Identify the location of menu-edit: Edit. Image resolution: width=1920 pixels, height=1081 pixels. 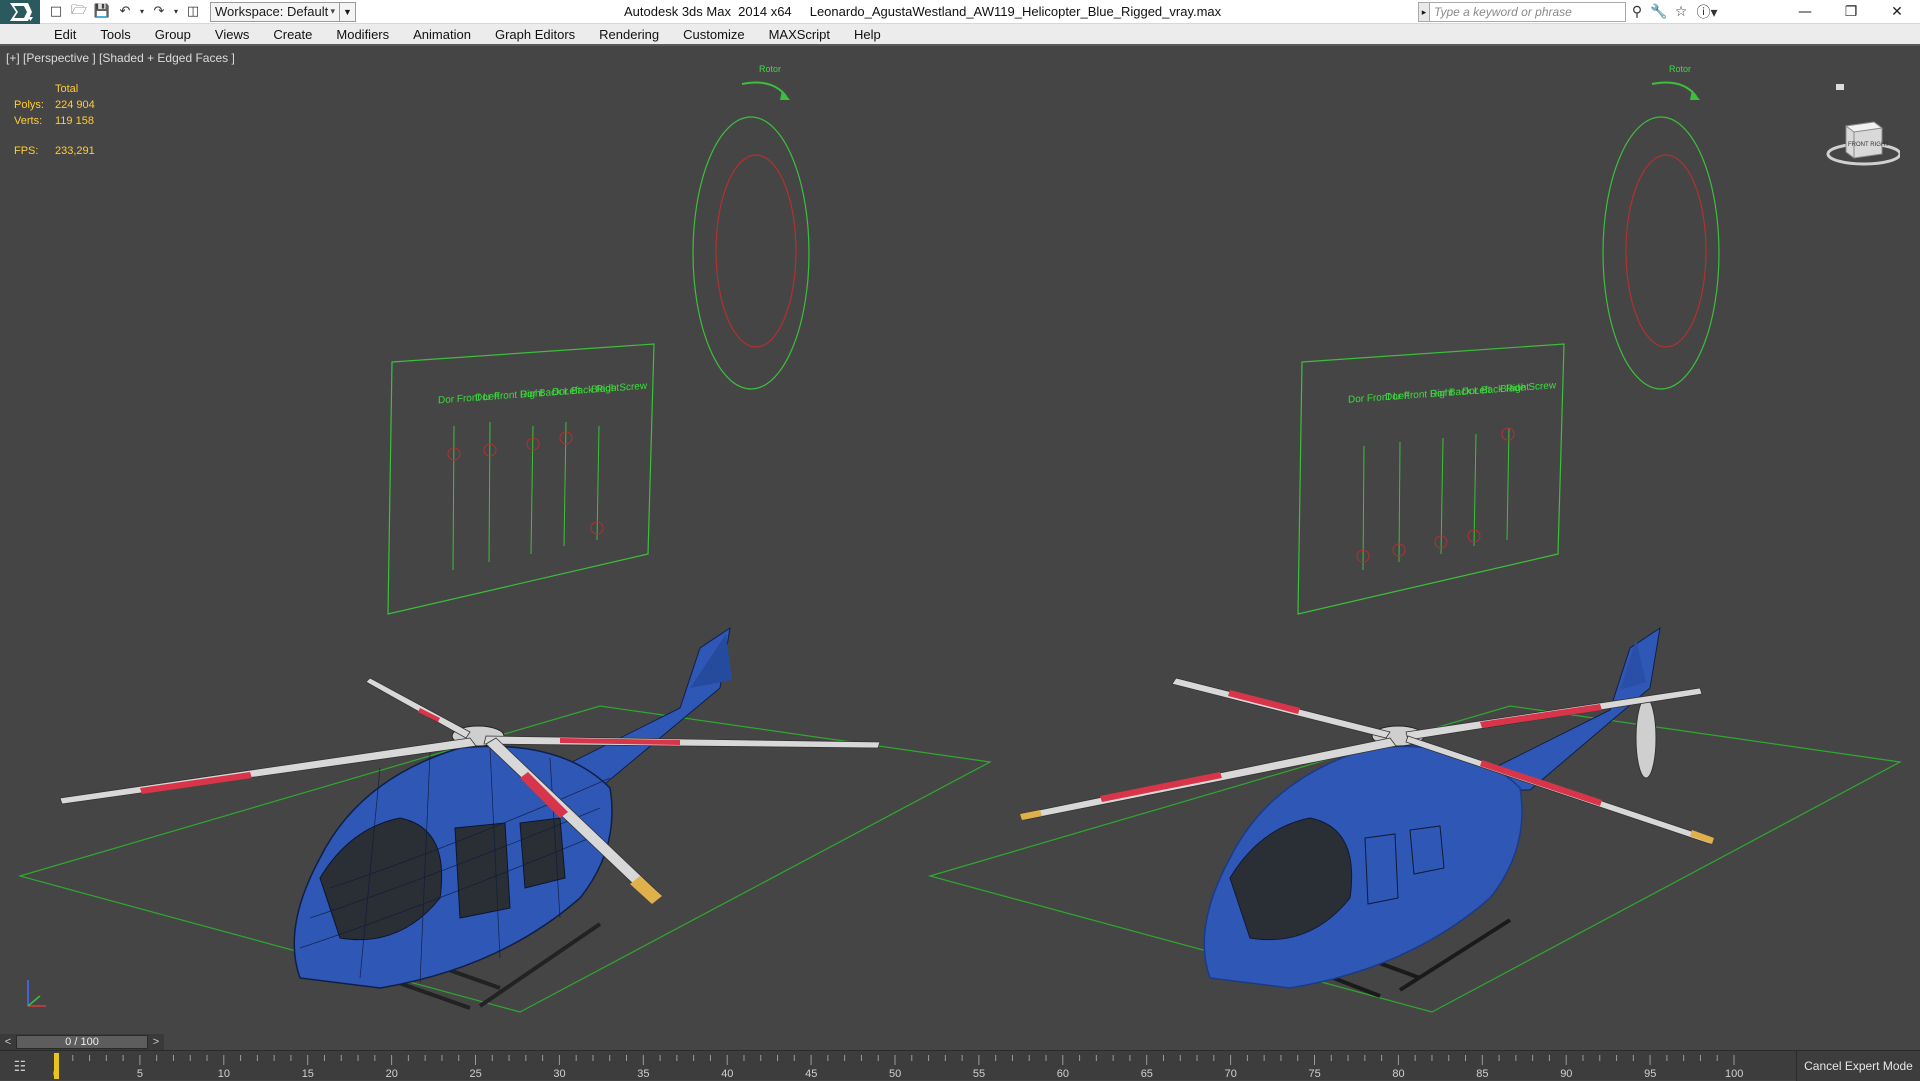
(65, 34).